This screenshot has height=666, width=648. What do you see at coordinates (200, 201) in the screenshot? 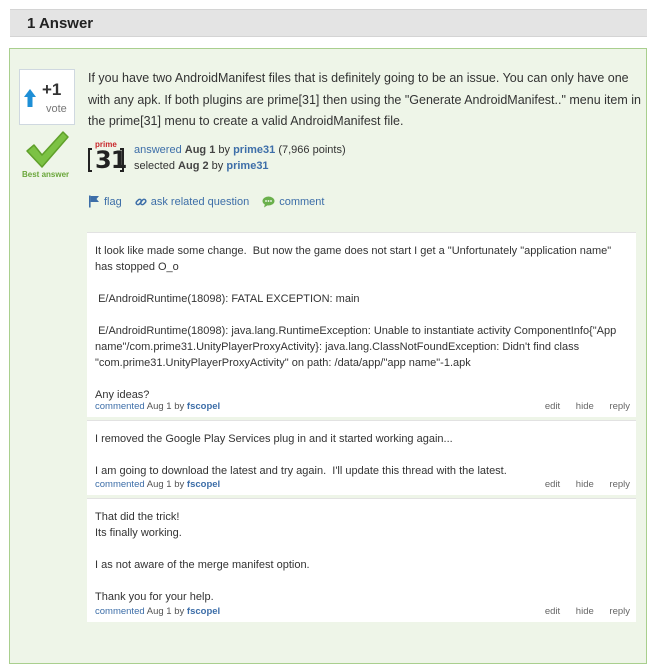
I see `ask-related-label: ask related question` at bounding box center [200, 201].